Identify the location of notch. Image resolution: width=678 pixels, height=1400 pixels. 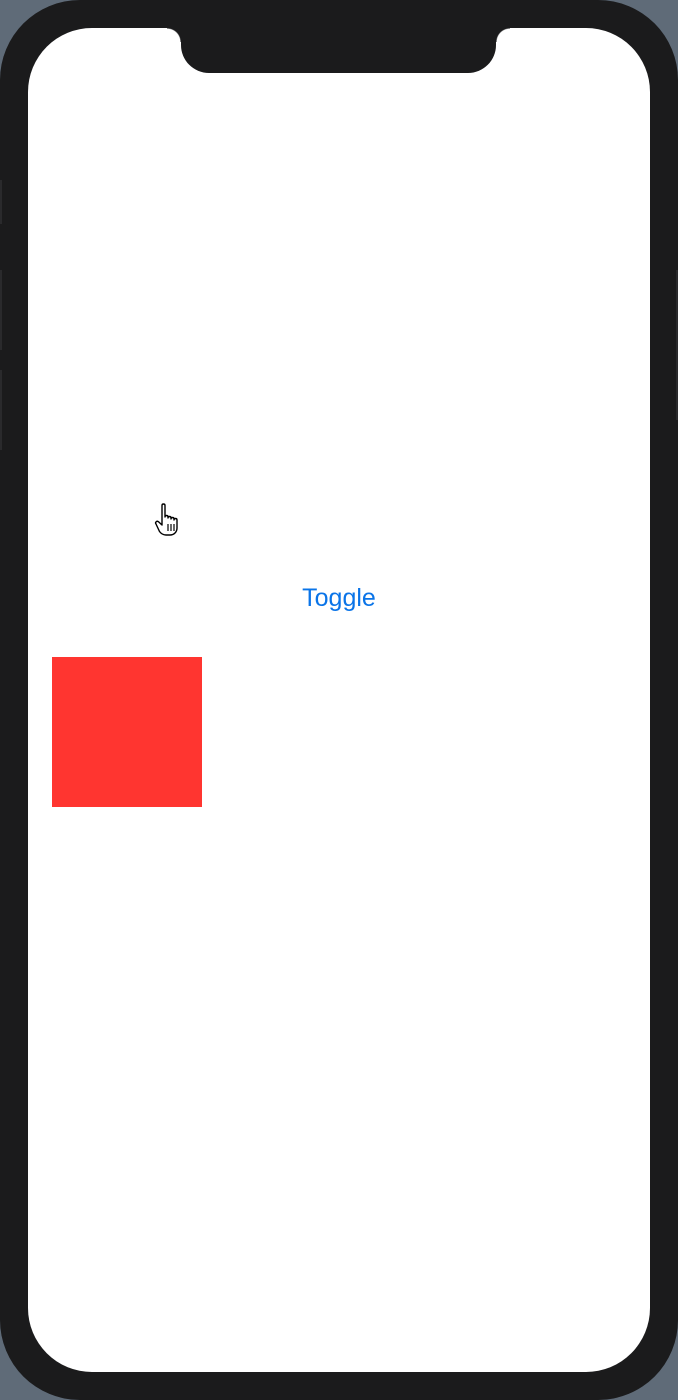
(338, 50).